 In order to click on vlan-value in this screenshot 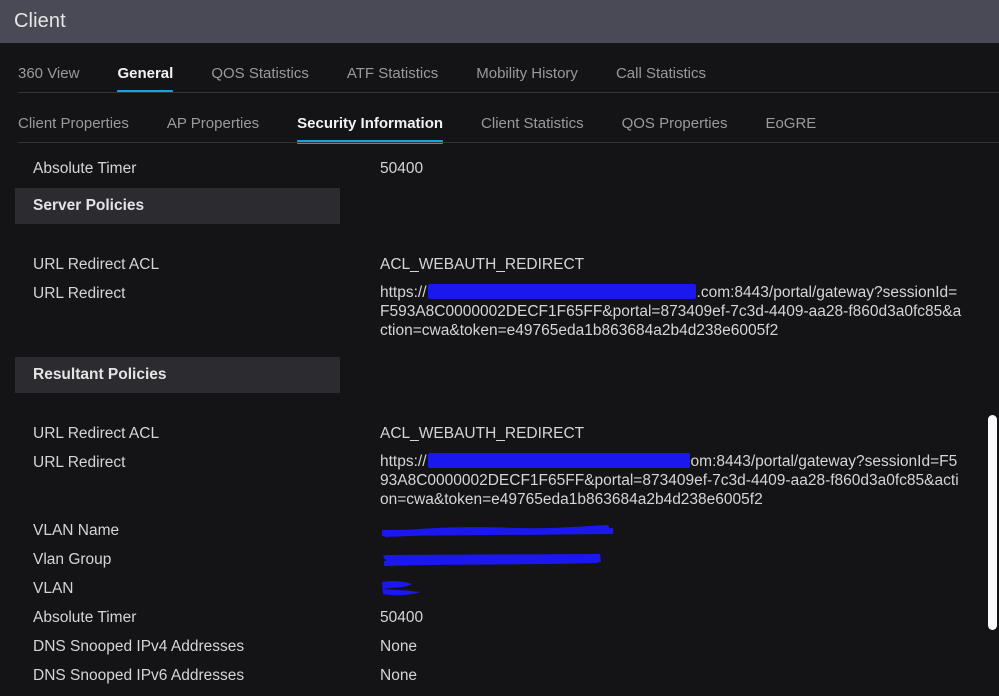, I will do `click(672, 588)`.